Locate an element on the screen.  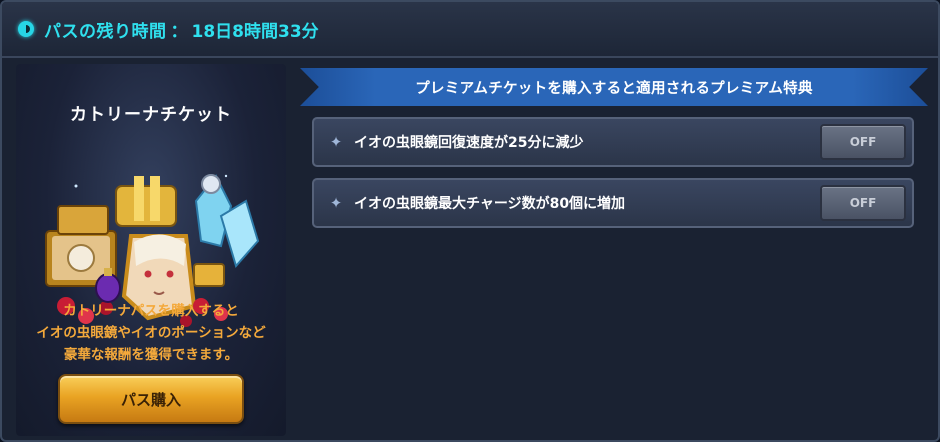
header-bar: パスの残り時間 ： 18日8時間33分 is located at coordinates (470, 30).